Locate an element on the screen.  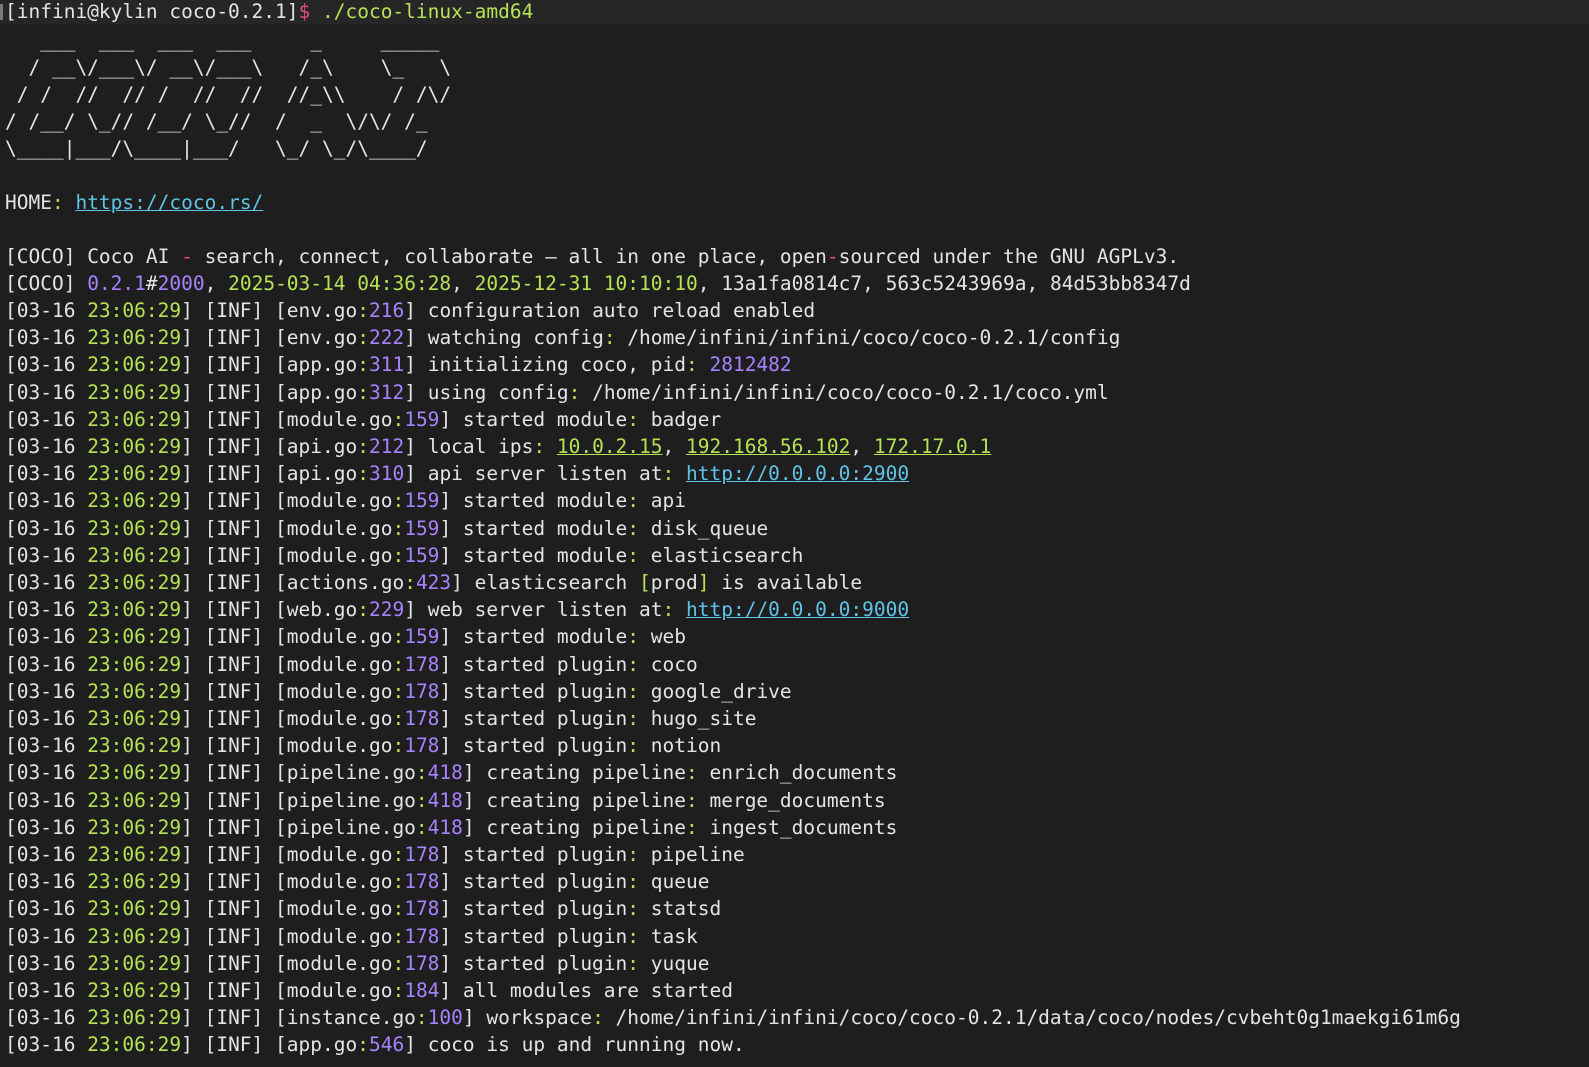
expire-date: 2025-12-31 10:10:10 is located at coordinates (586, 283).